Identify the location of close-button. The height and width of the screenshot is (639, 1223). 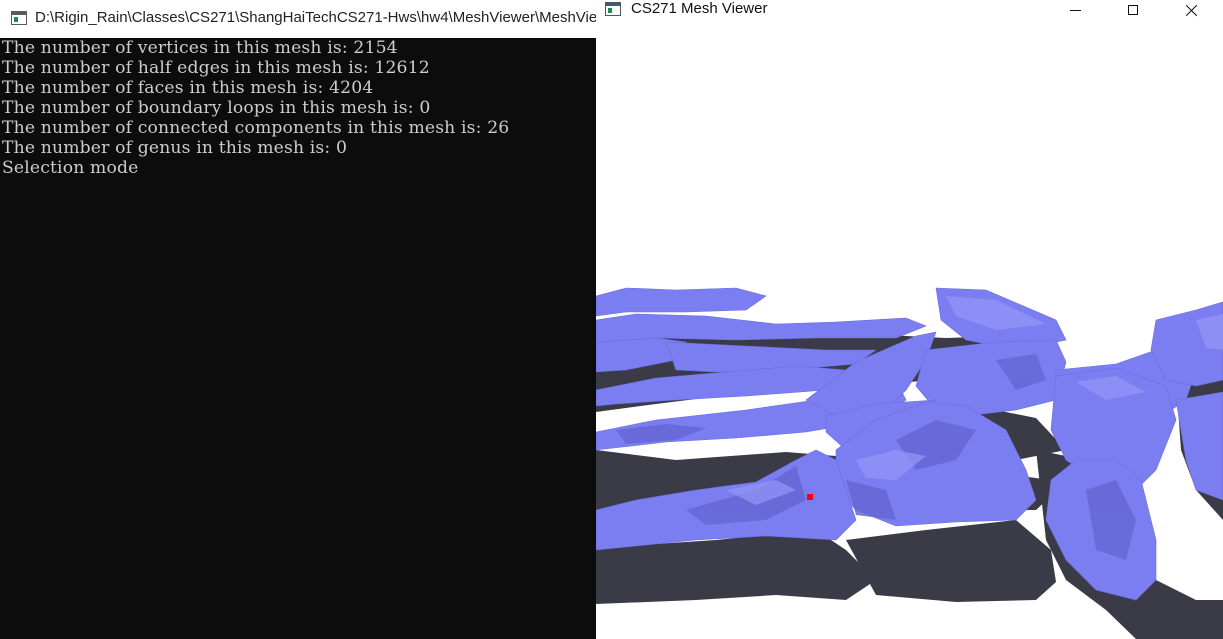
(1191, 10).